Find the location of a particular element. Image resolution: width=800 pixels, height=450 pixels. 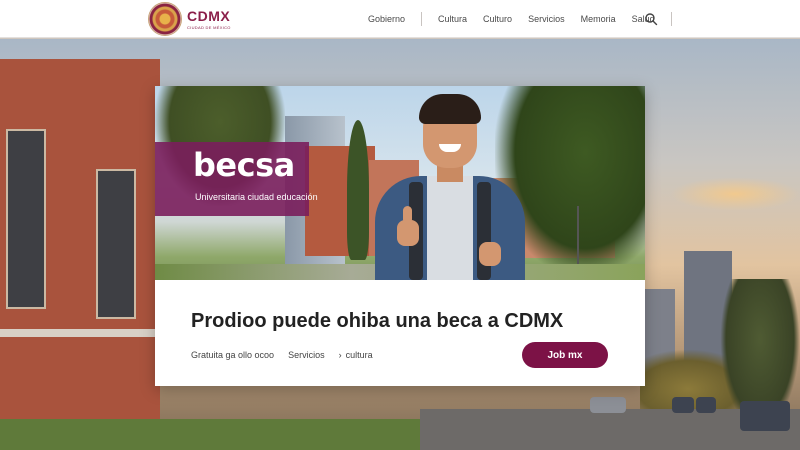

becsa-overlay: becsa Universitaria ciudad educación is located at coordinates (236, 179).